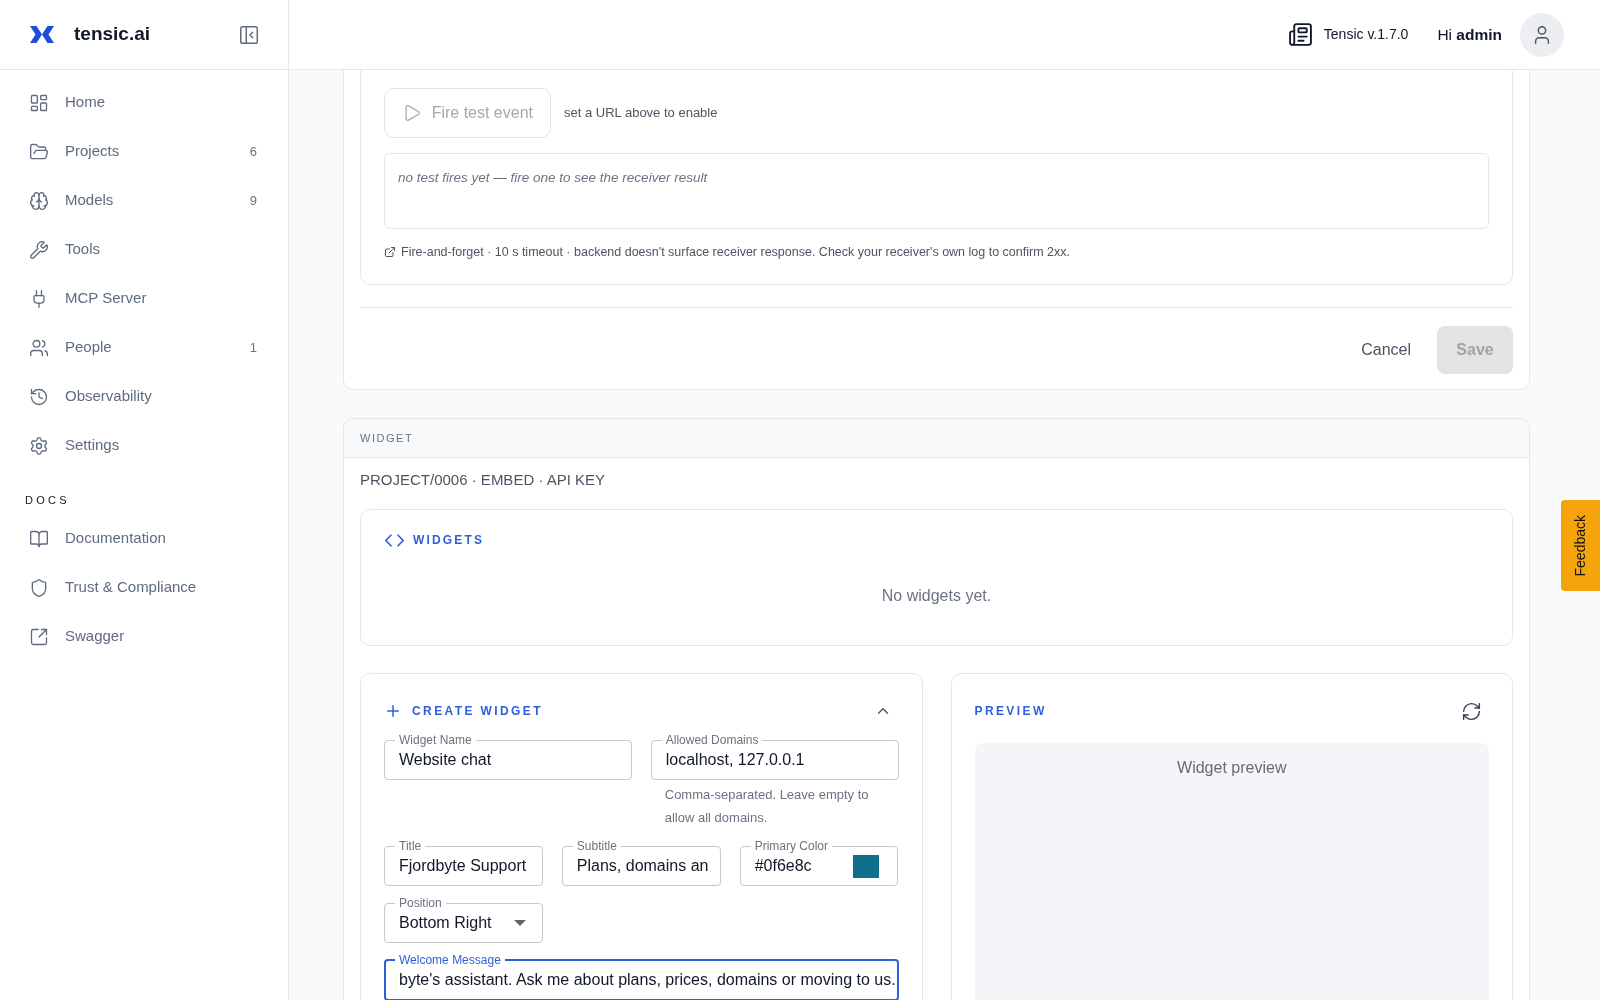 This screenshot has height=1000, width=1600. What do you see at coordinates (65, 249) in the screenshot?
I see `sidebar-item: Tools` at bounding box center [65, 249].